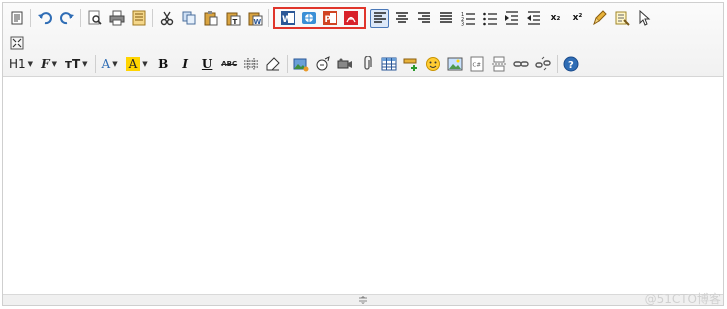  I want to click on source-code-icon, so click(16, 18).